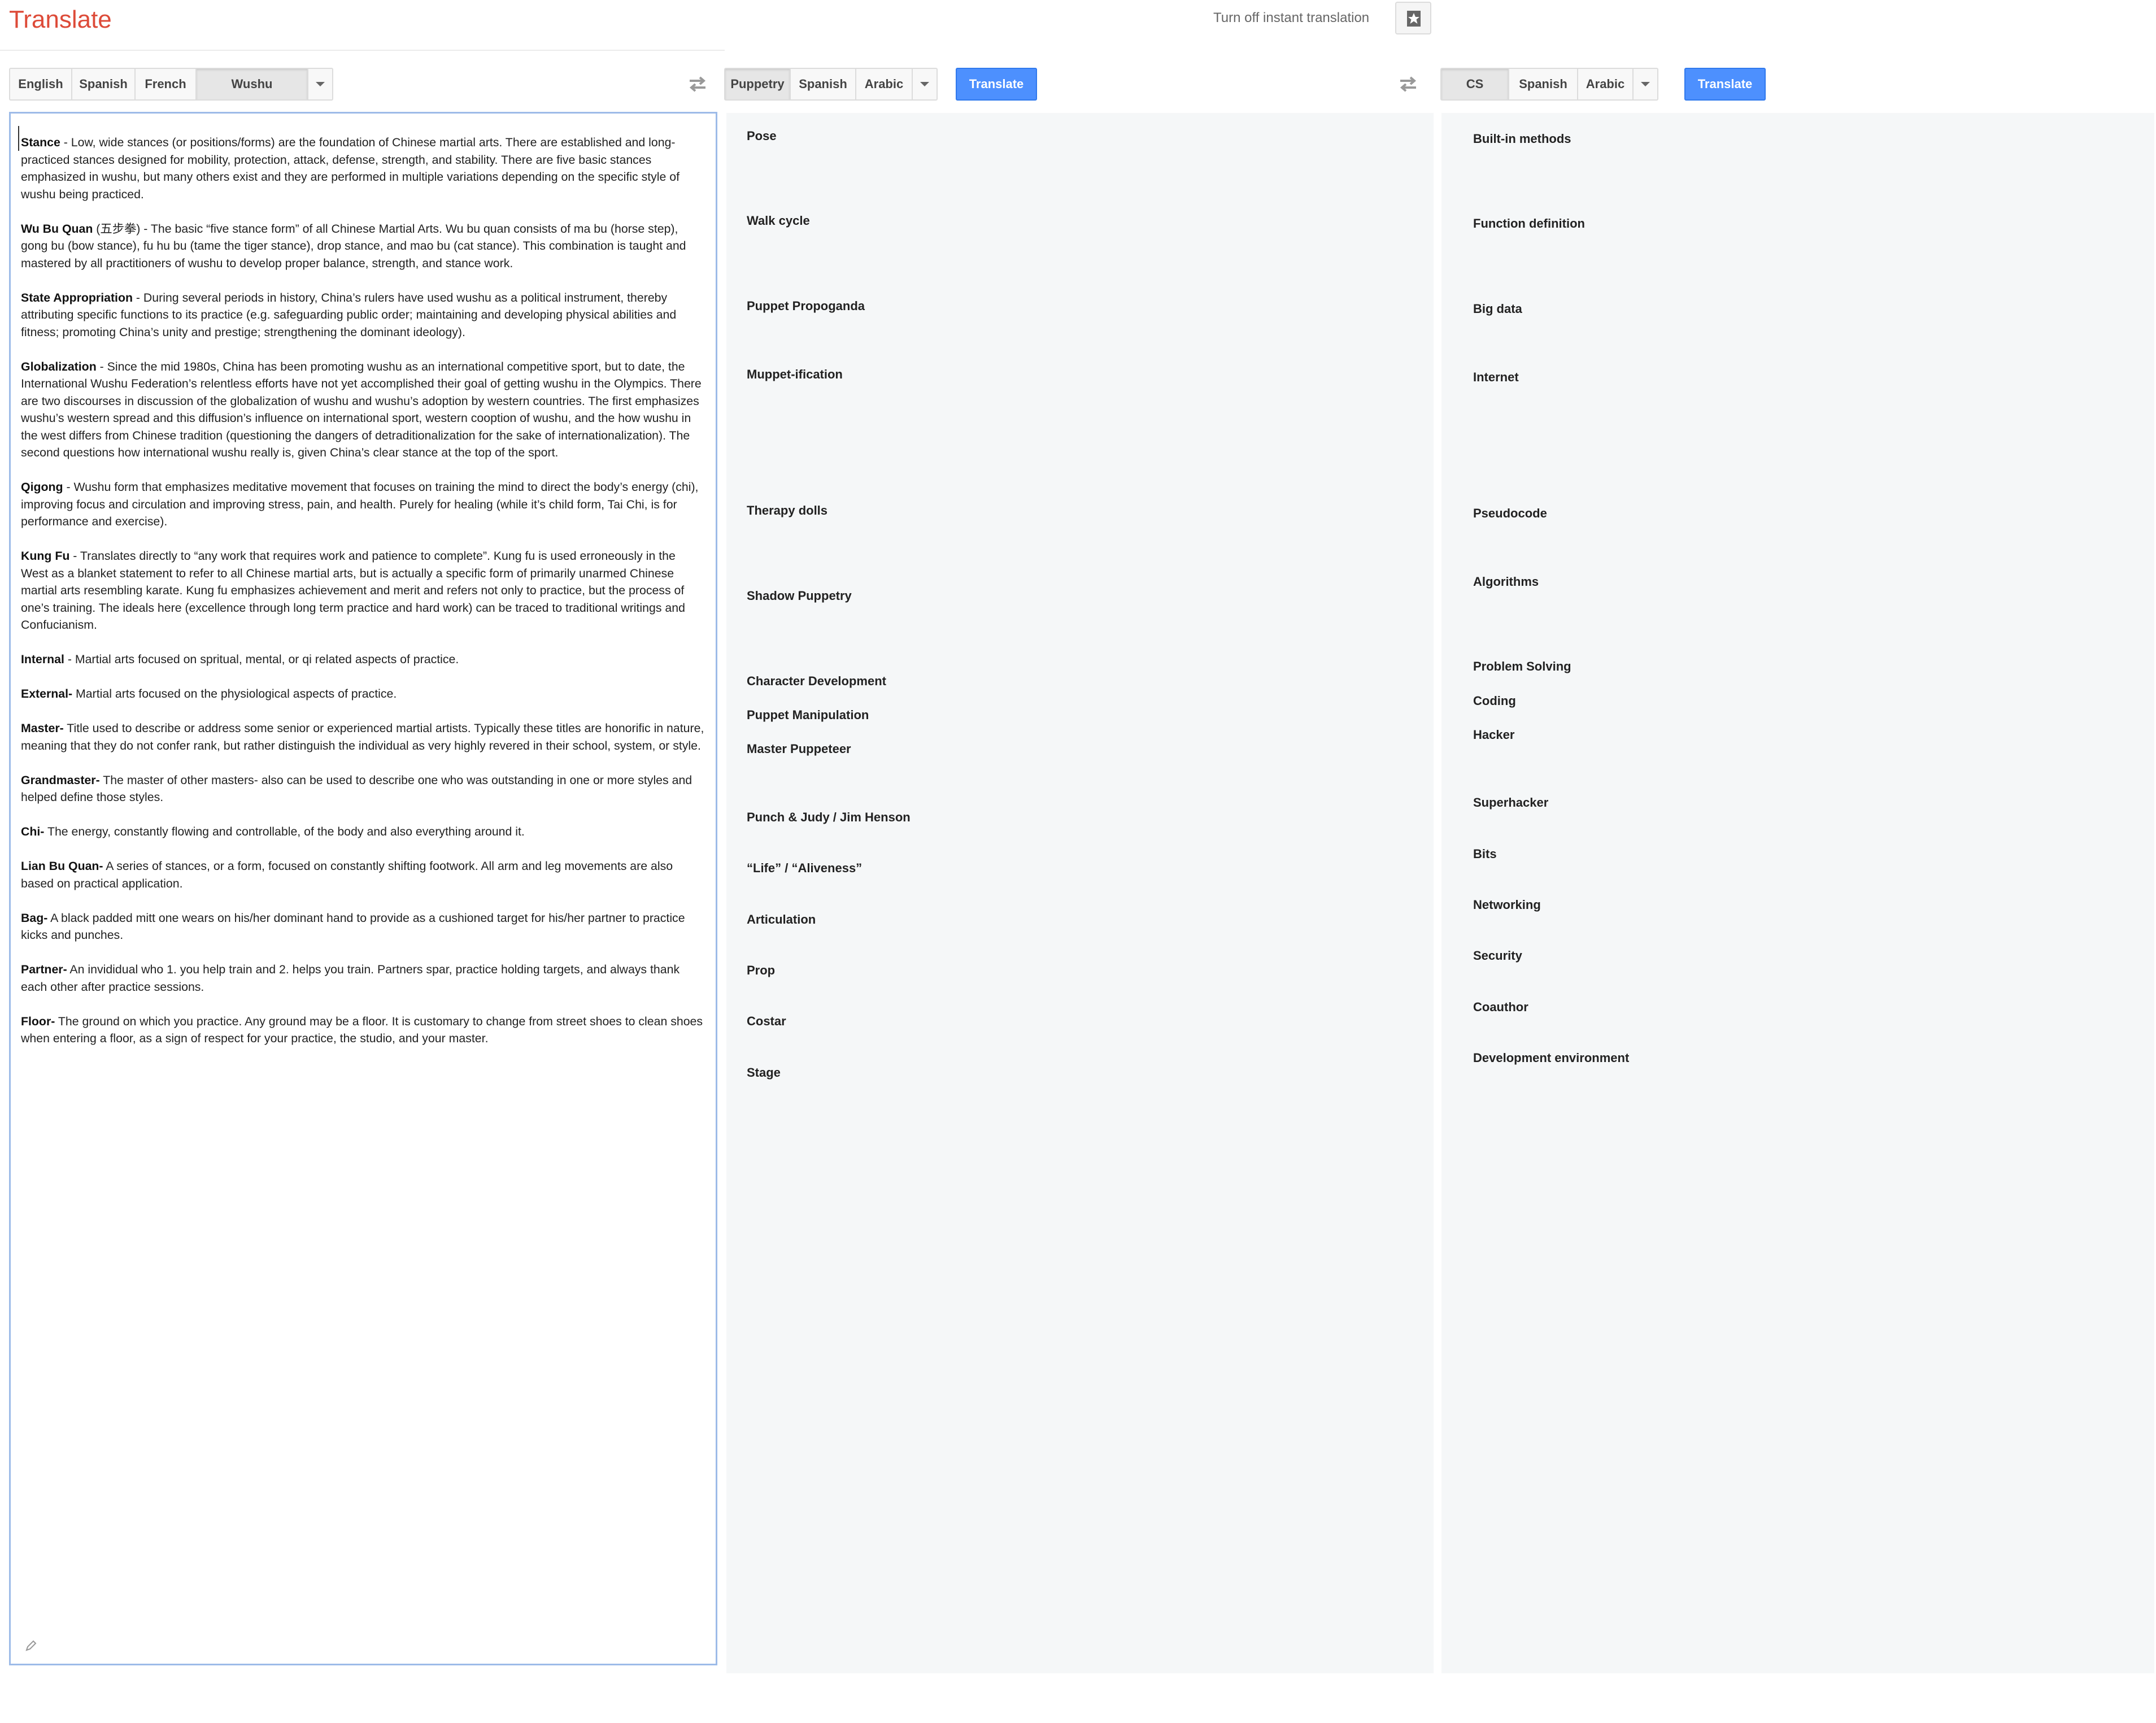 This screenshot has width=2156, height=1723. Describe the element at coordinates (757, 84) in the screenshot. I see `target1-lang-puppetry: Puppetry` at that location.